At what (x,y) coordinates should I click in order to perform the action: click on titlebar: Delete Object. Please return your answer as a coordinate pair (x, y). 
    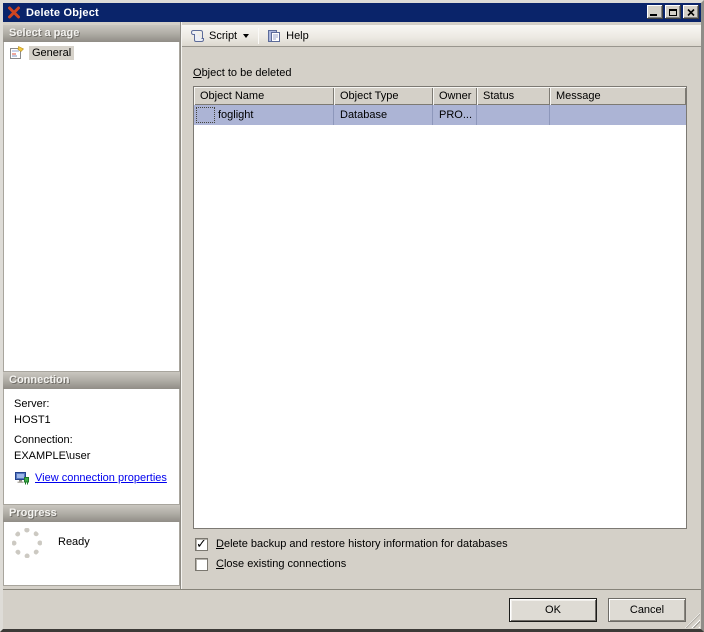
    Looking at the image, I should click on (352, 12).